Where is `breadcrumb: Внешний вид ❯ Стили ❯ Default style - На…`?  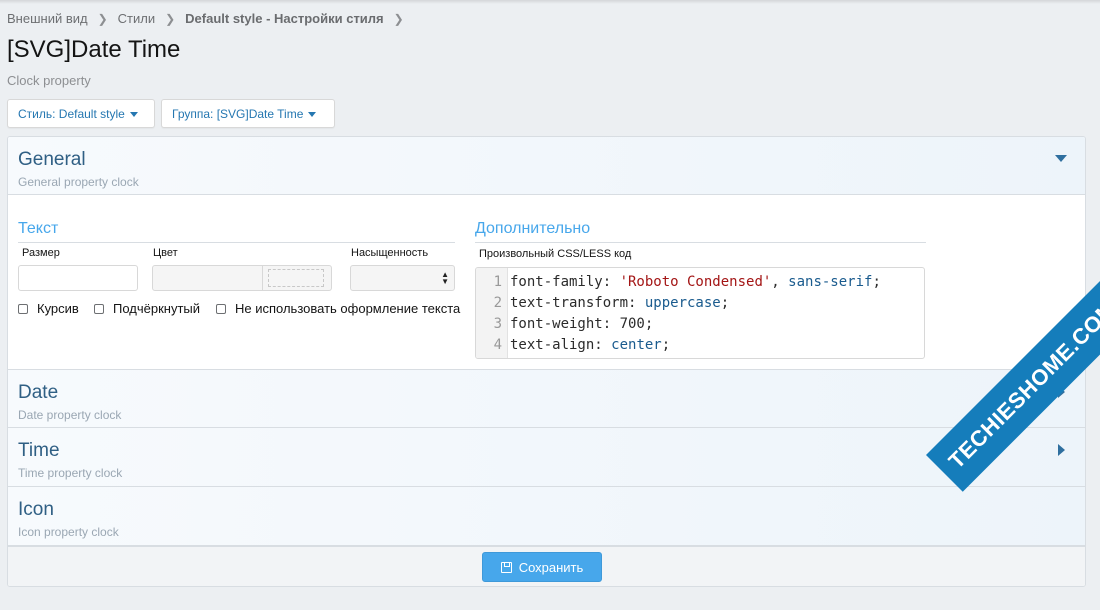 breadcrumb: Внешний вид ❯ Стили ❯ Default style - На… is located at coordinates (210, 18).